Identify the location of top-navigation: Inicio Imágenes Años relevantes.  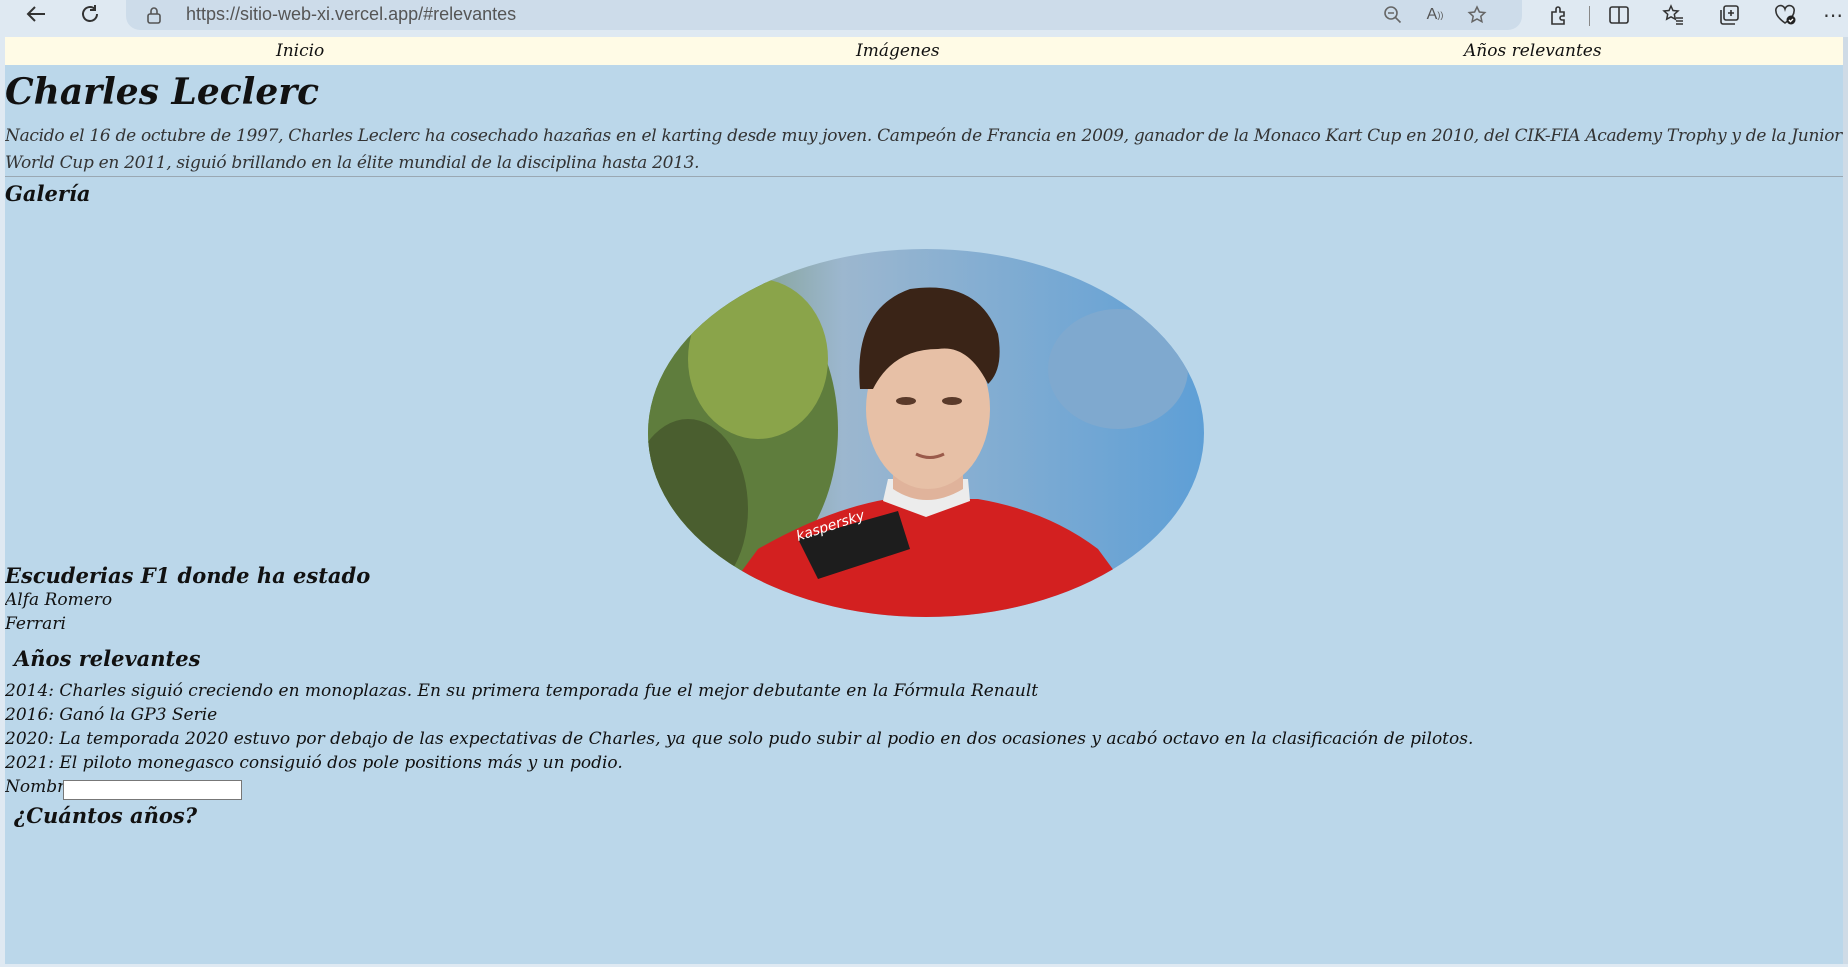
(926, 51).